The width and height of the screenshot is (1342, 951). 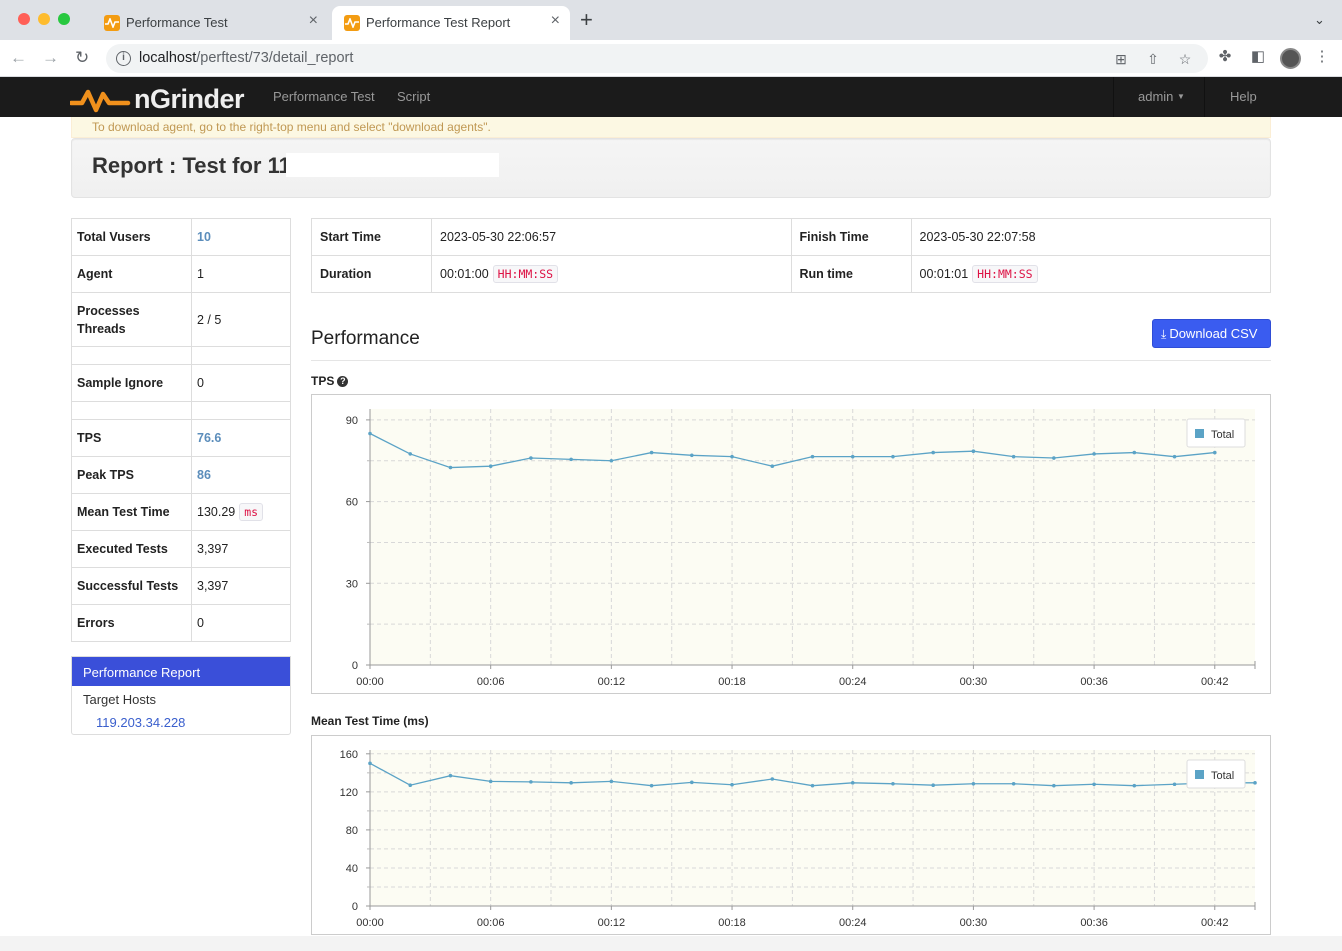 I want to click on summary-label: Sample Ignore, so click(x=131, y=383).